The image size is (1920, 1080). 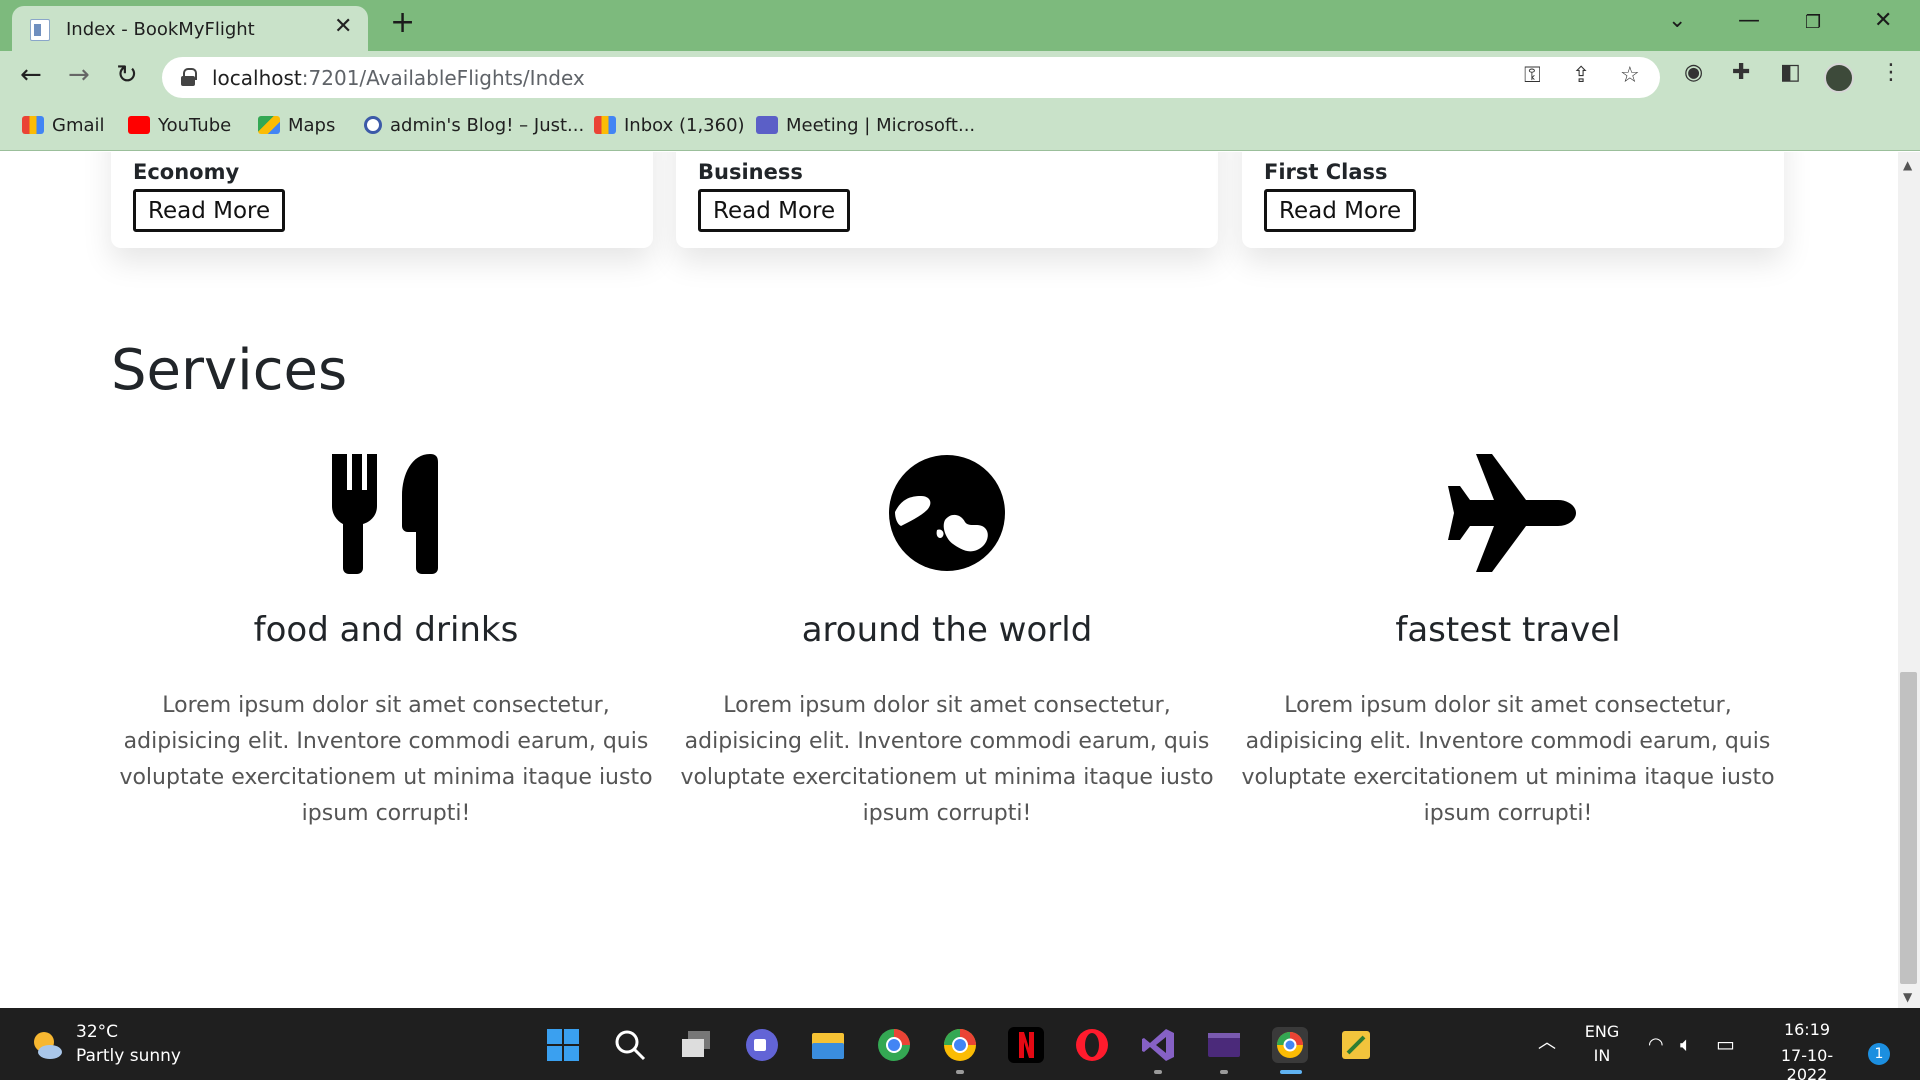 What do you see at coordinates (97, 1032) in the screenshot?
I see `weather-temperature: 32°C` at bounding box center [97, 1032].